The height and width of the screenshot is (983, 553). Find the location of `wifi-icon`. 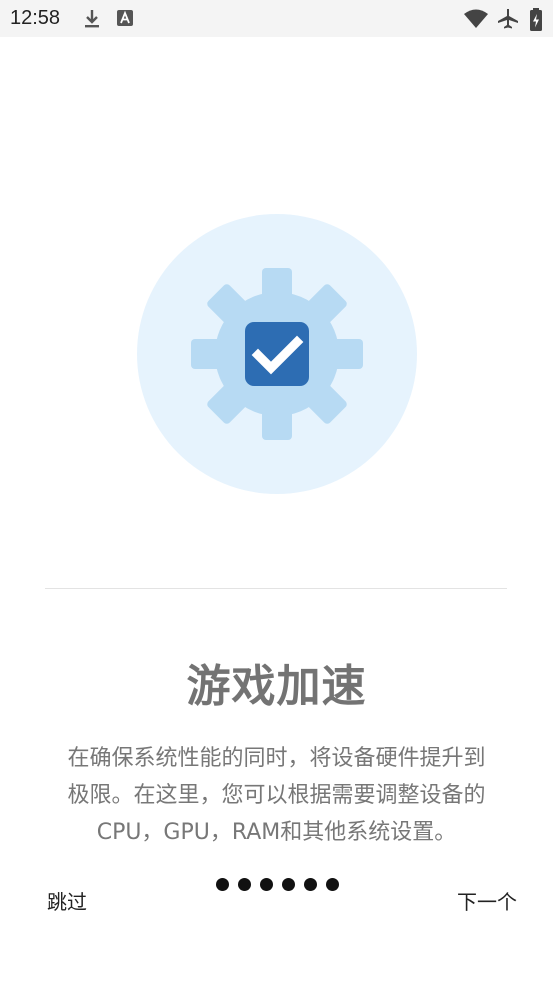

wifi-icon is located at coordinates (476, 18).